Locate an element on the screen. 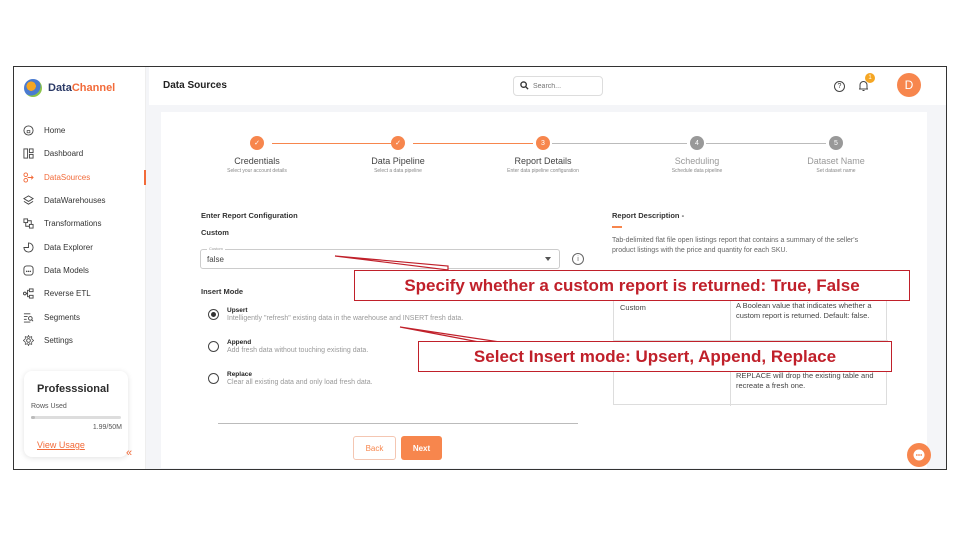 The width and height of the screenshot is (960, 540). sidebar-item-data-explorer: Data Explorer is located at coordinates (80, 246).